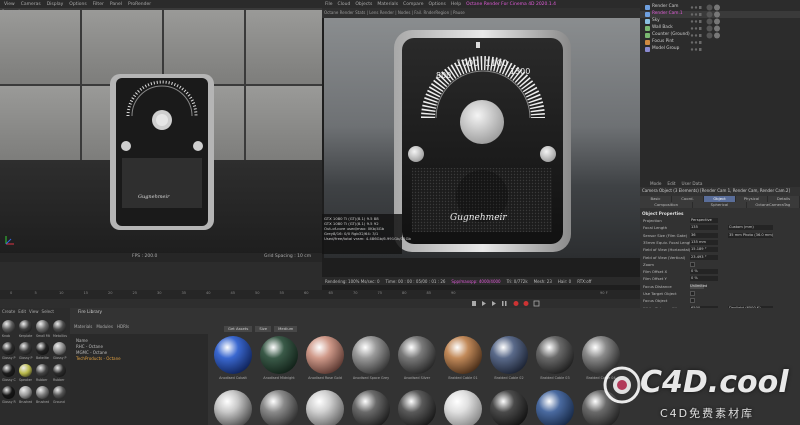  What do you see at coordinates (123, 326) in the screenshot?
I see `live-db-tab: HDRIs` at bounding box center [123, 326].